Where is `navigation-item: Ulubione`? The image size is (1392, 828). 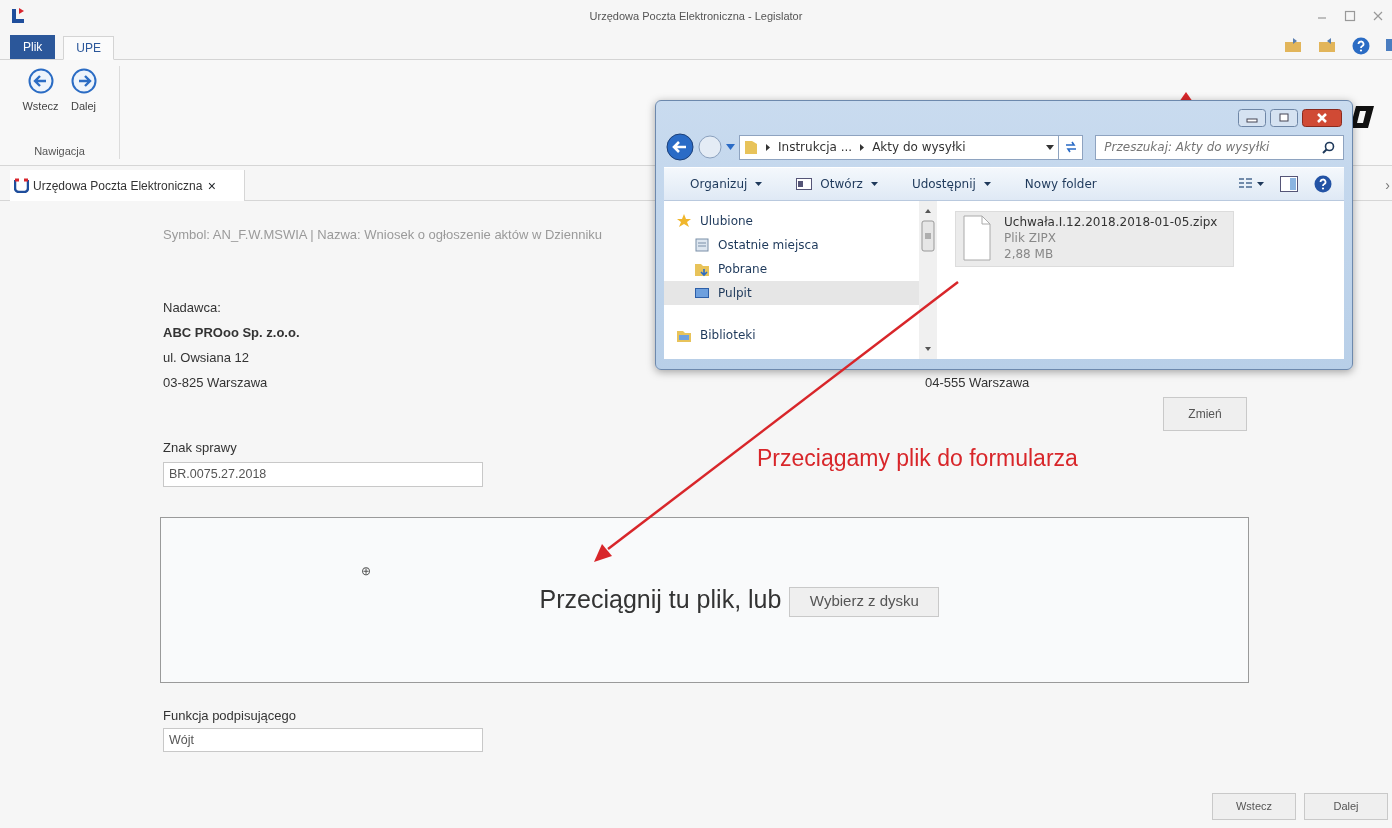 navigation-item: Ulubione is located at coordinates (791, 221).